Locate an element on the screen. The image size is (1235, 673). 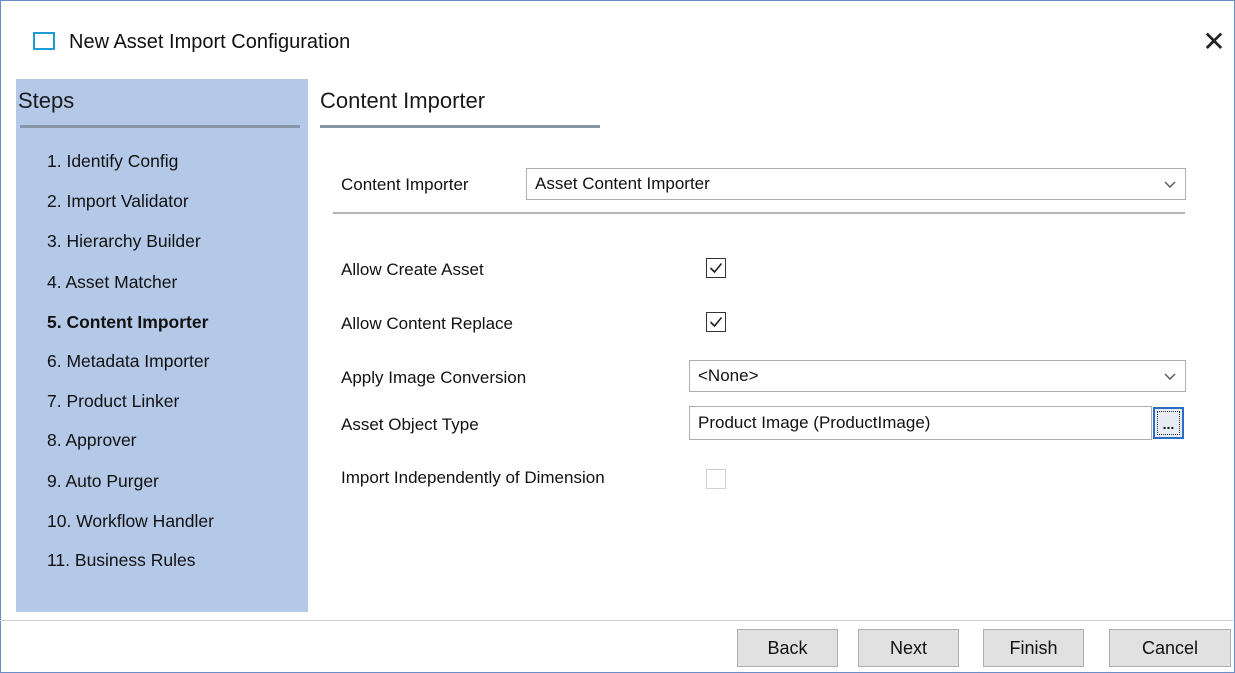
browse-button-focus is located at coordinates (1168, 423).